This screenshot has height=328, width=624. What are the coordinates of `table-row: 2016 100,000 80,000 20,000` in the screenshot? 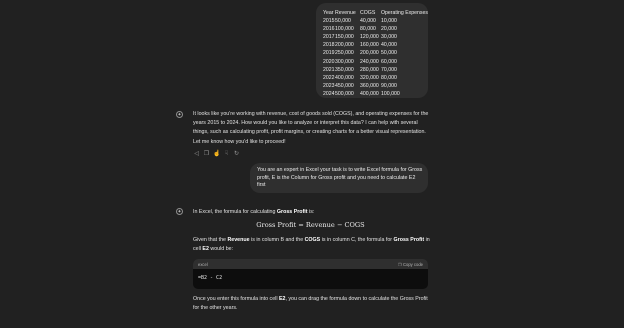 It's located at (366, 29).